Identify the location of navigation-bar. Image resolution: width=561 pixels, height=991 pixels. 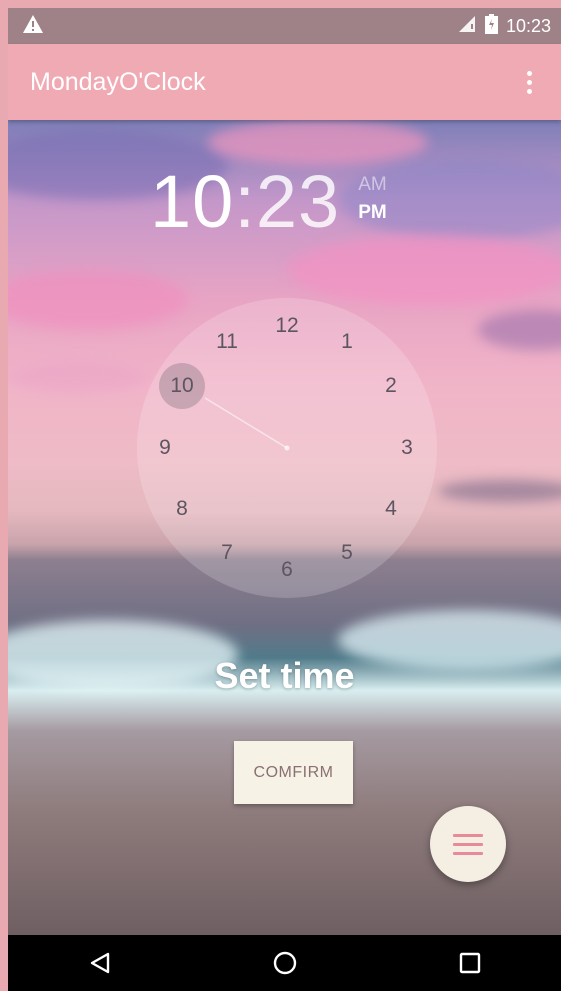
(284, 963).